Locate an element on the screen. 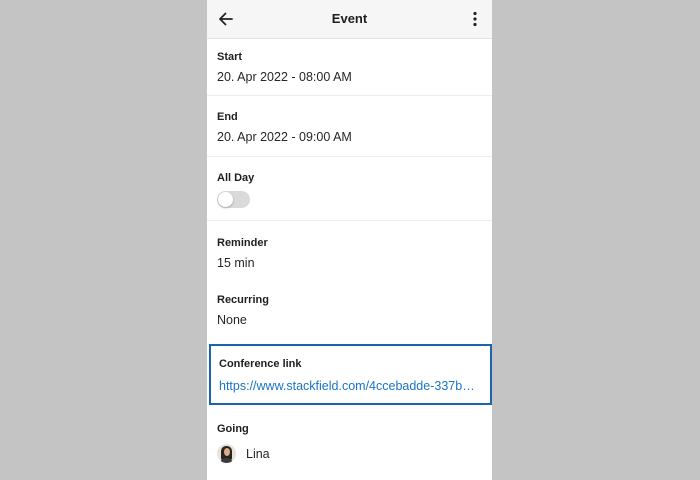 The image size is (700, 480). all-day-toggle is located at coordinates (233, 199).